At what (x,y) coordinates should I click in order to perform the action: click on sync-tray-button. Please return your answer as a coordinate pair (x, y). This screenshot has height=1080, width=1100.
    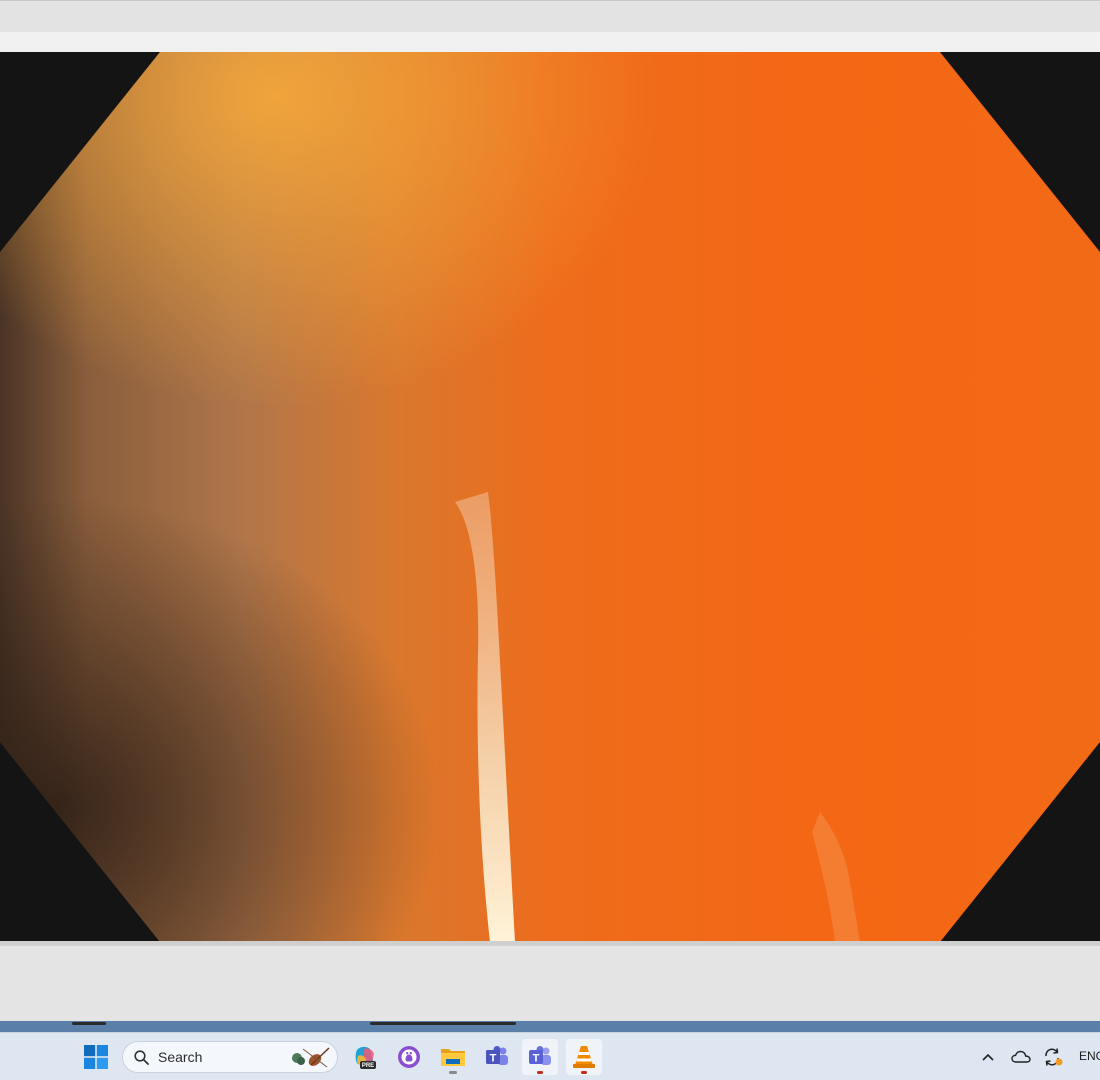
    Looking at the image, I should click on (1053, 1057).